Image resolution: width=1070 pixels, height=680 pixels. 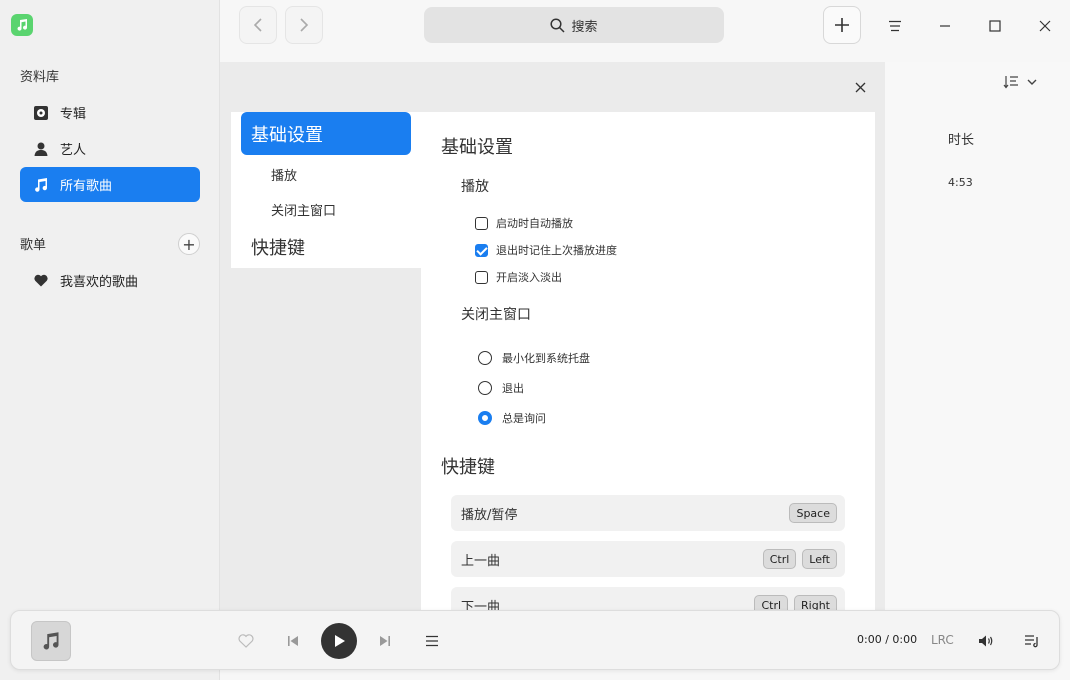 I want to click on fade-option: 开启淡入淡出, so click(x=518, y=277).